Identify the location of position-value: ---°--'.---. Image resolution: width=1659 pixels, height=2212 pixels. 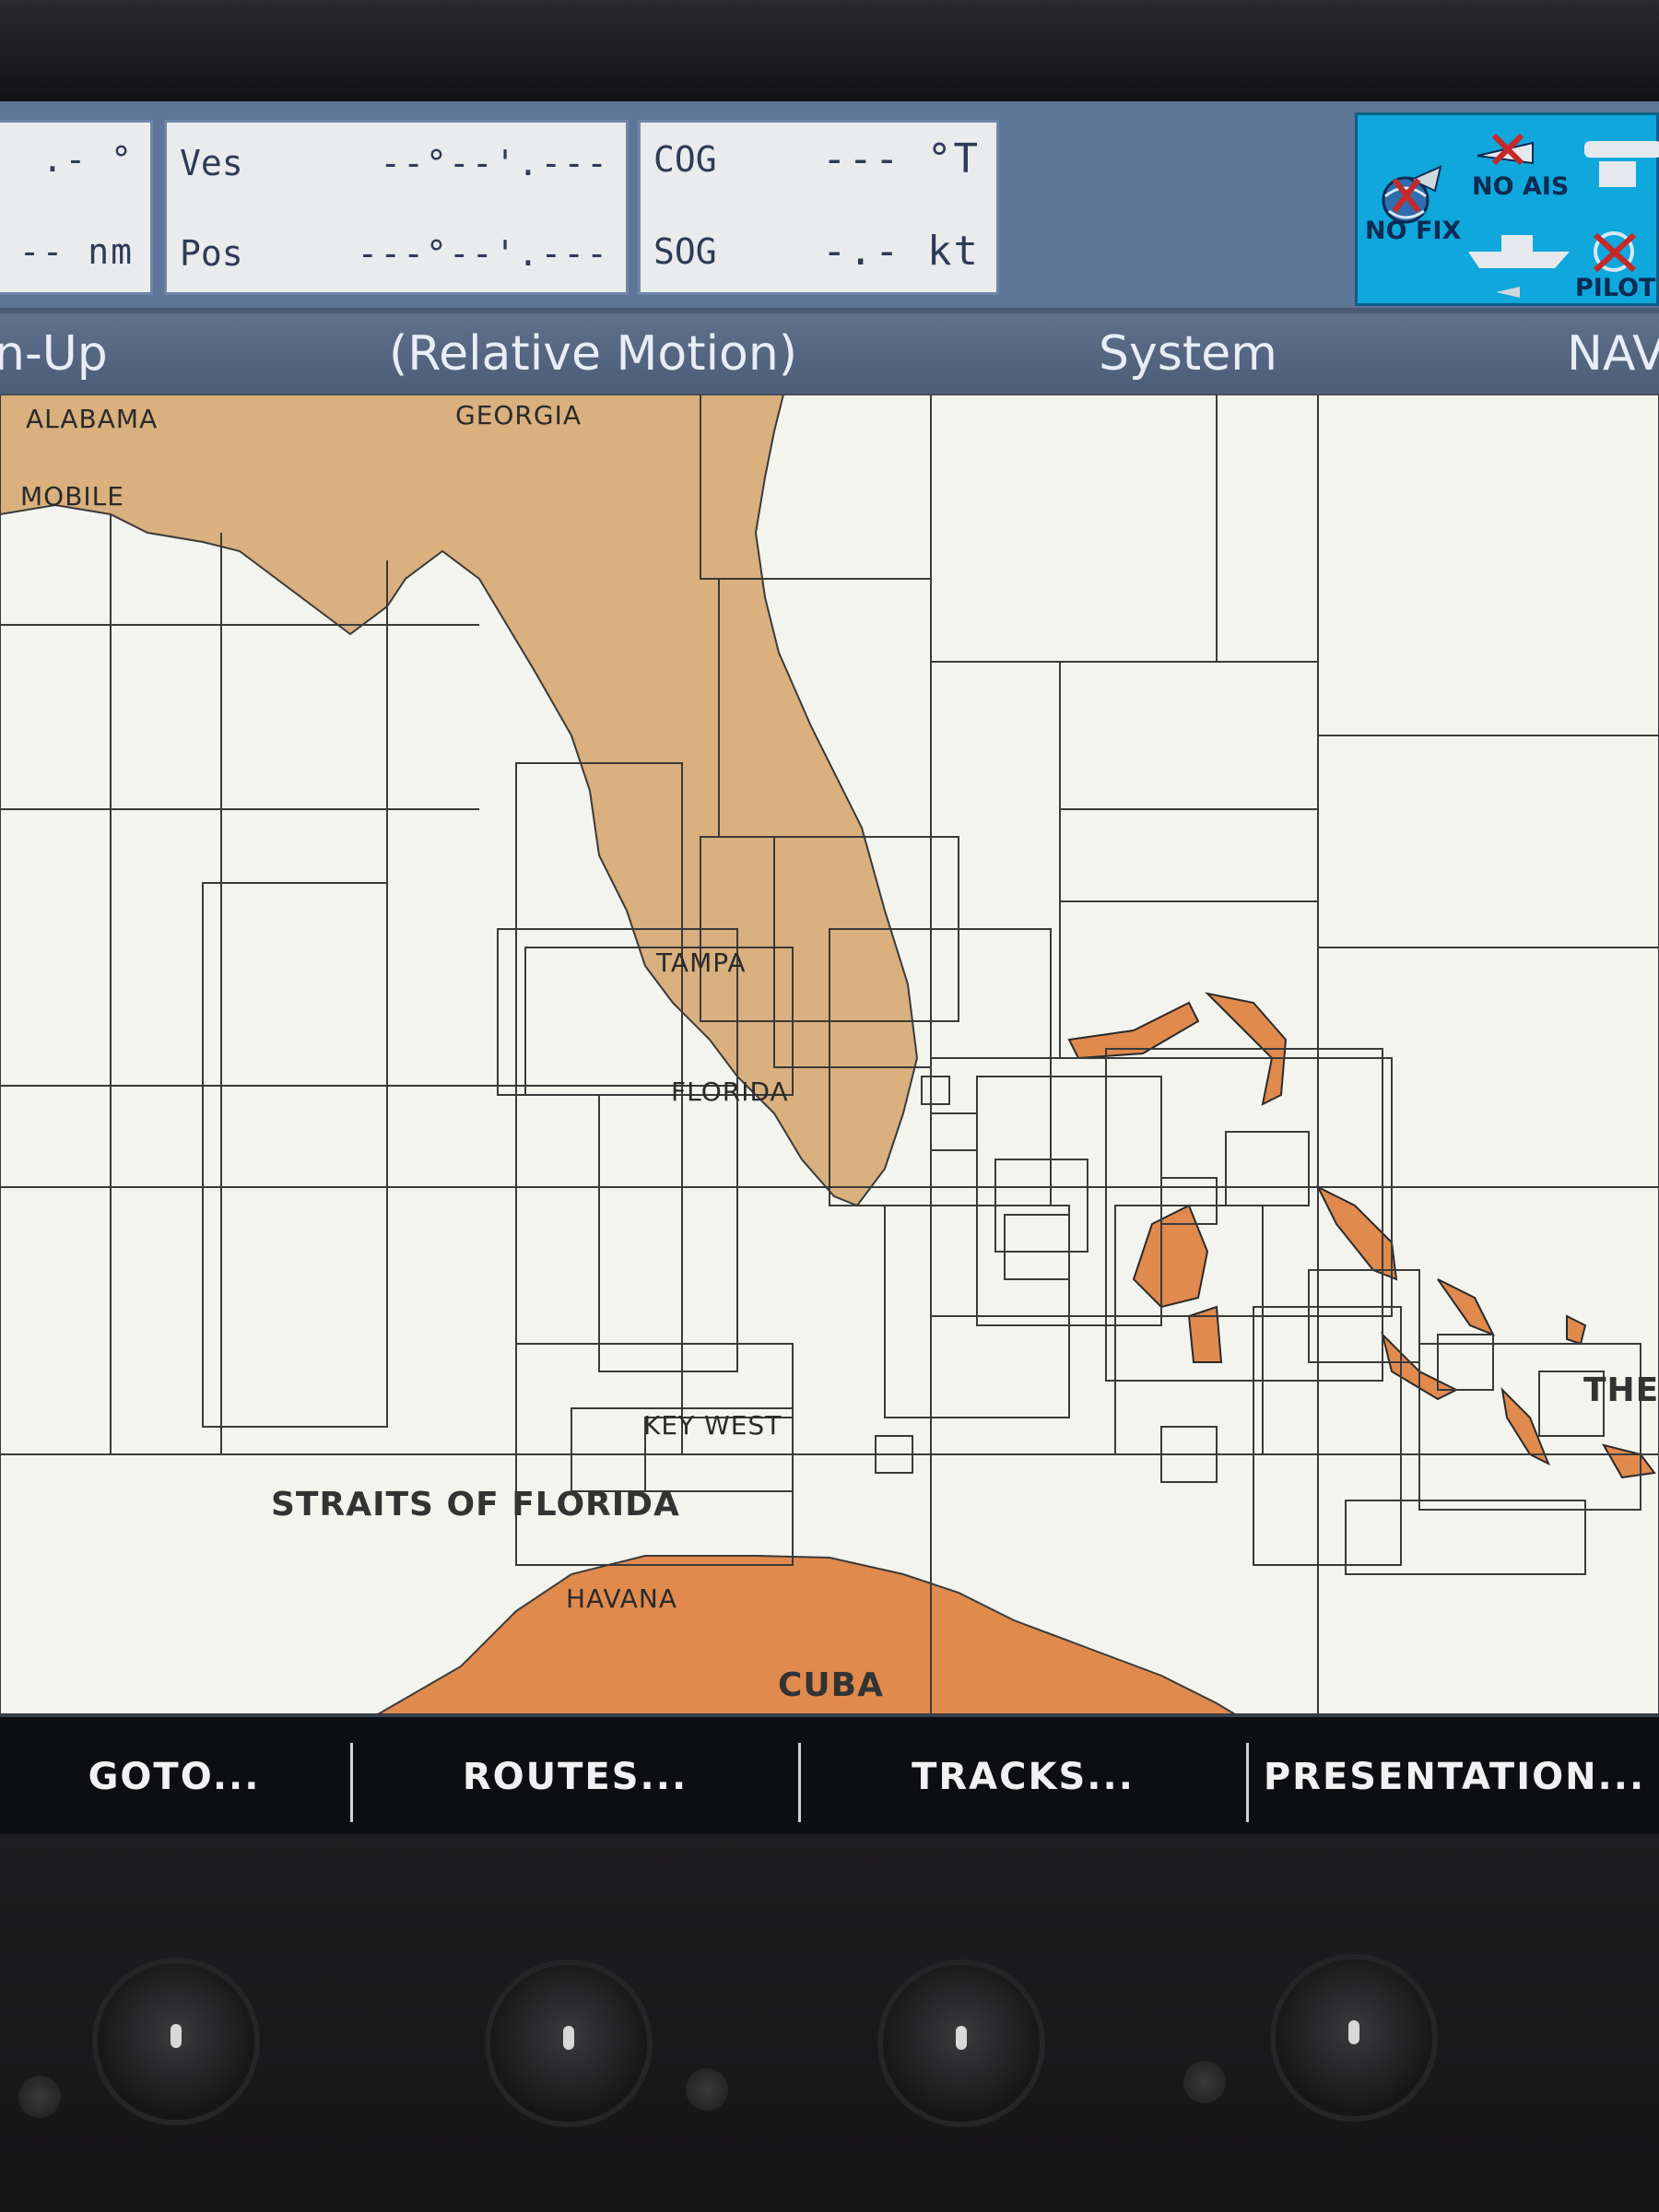
(483, 253).